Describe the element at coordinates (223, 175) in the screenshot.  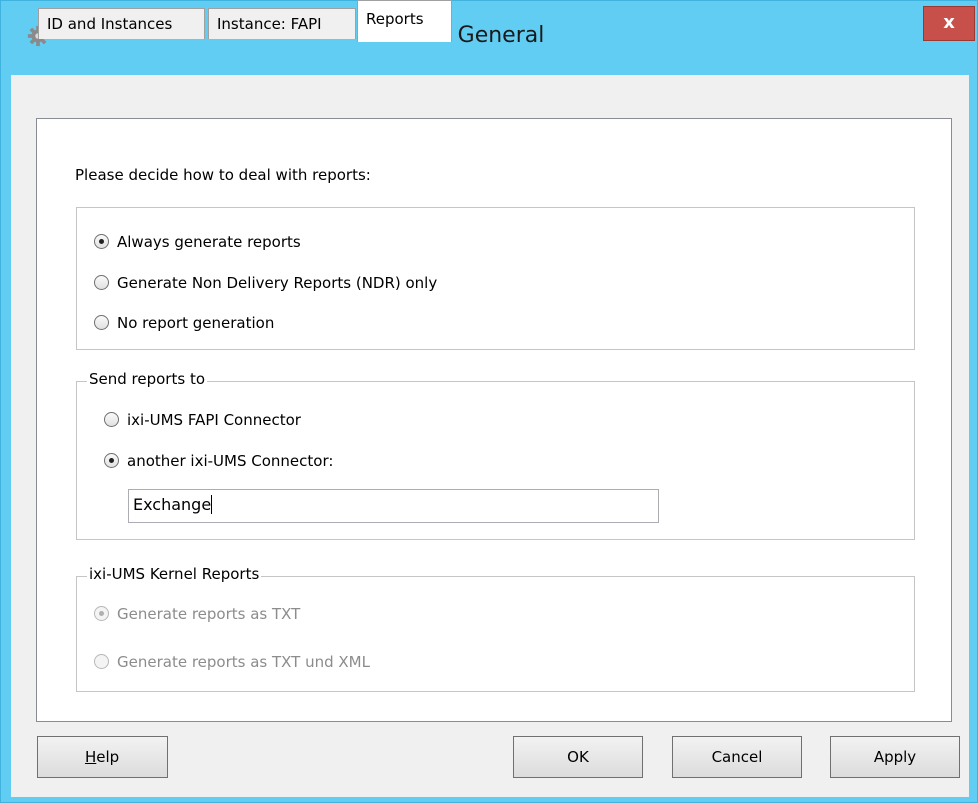
I see `reports-prompt: Please decide how to deal with reports:` at that location.